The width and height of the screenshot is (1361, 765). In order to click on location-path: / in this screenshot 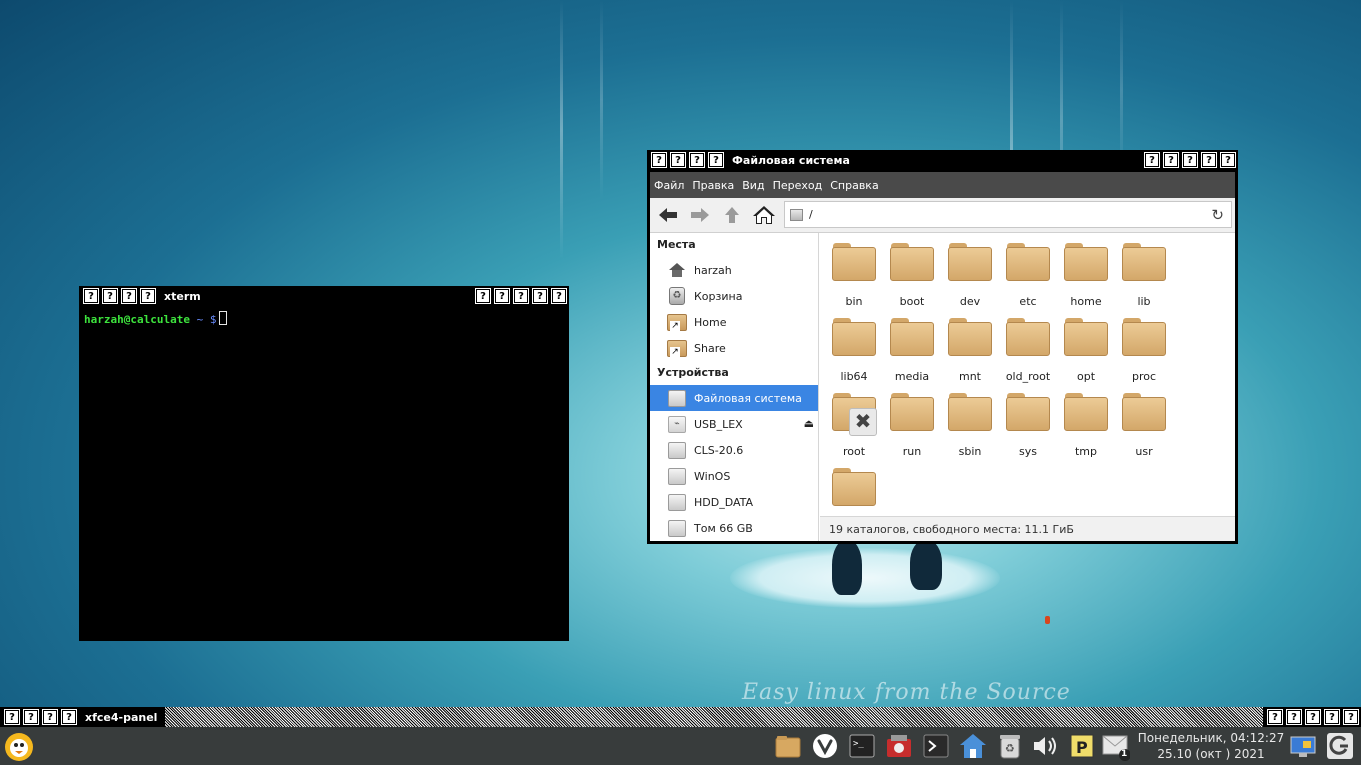, I will do `click(811, 214)`.